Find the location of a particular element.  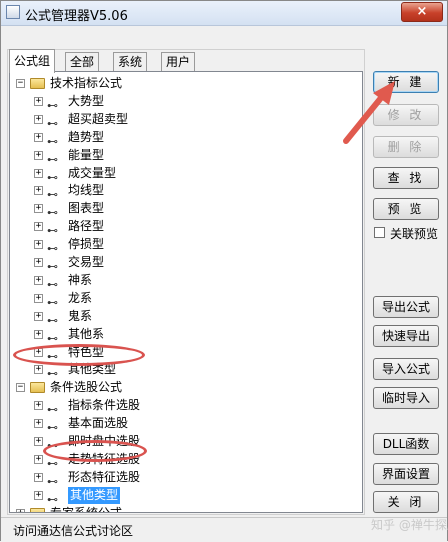

tab-formula-group: 公式组 is located at coordinates (32, 61).